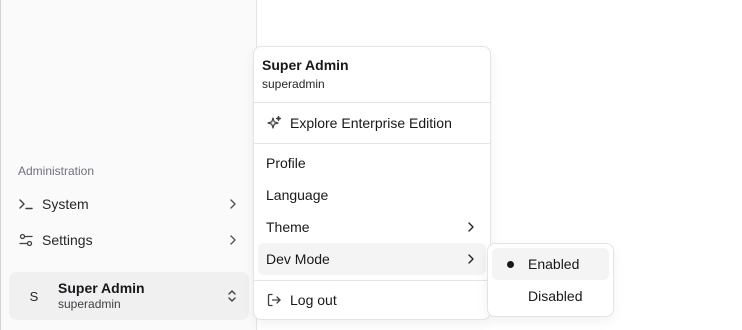 Image resolution: width=742 pixels, height=330 pixels. What do you see at coordinates (297, 195) in the screenshot?
I see `menu-item-label: Language` at bounding box center [297, 195].